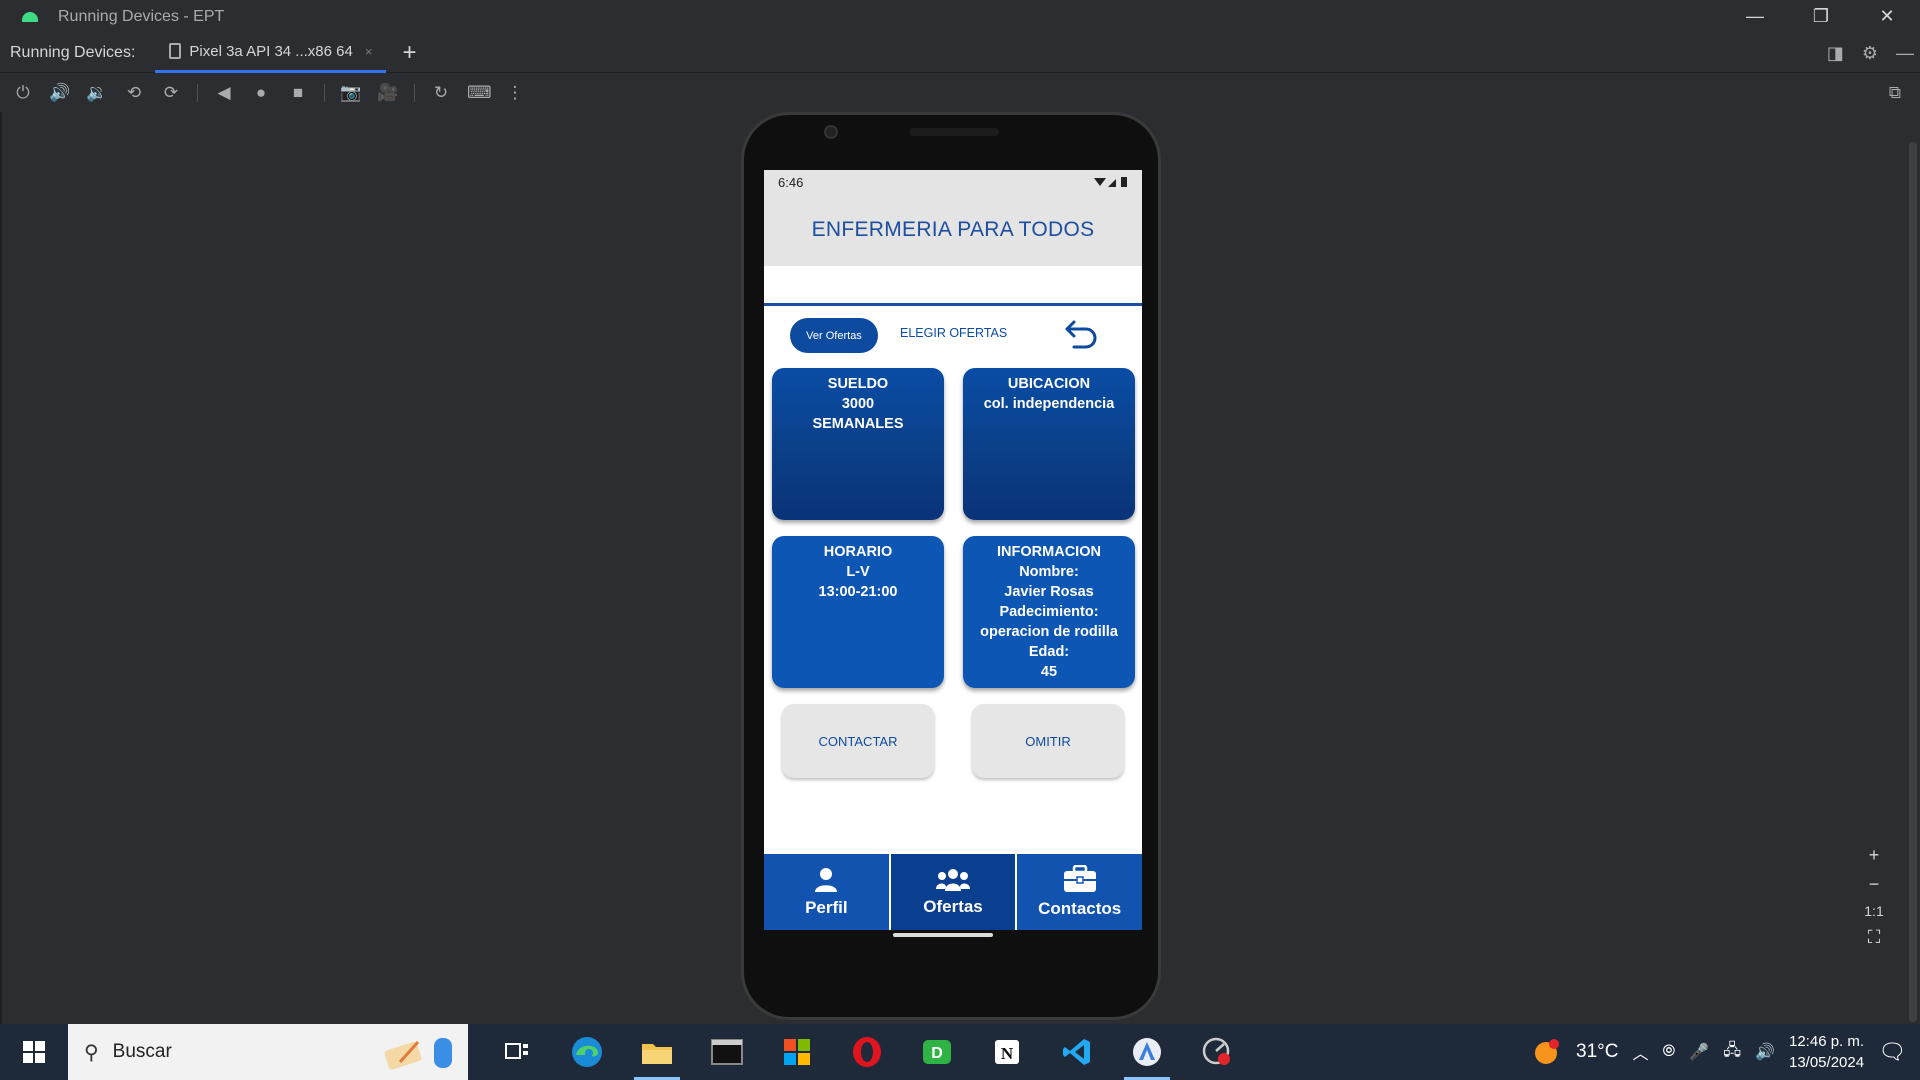 The image size is (1920, 1080). Describe the element at coordinates (1049, 552) in the screenshot. I see `card-heading: INFORMACION` at that location.